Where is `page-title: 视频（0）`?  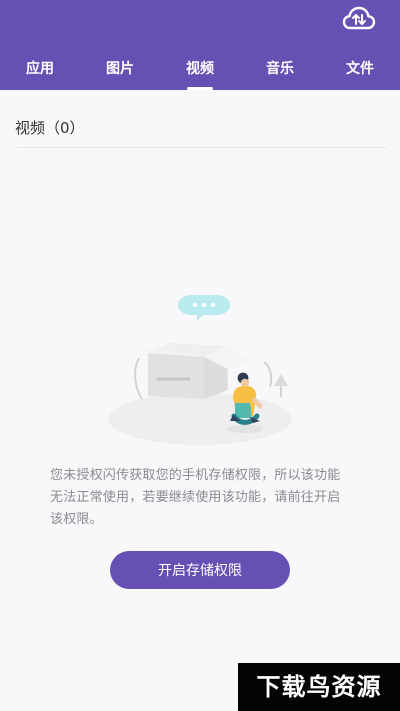 page-title: 视频（0） is located at coordinates (50, 128).